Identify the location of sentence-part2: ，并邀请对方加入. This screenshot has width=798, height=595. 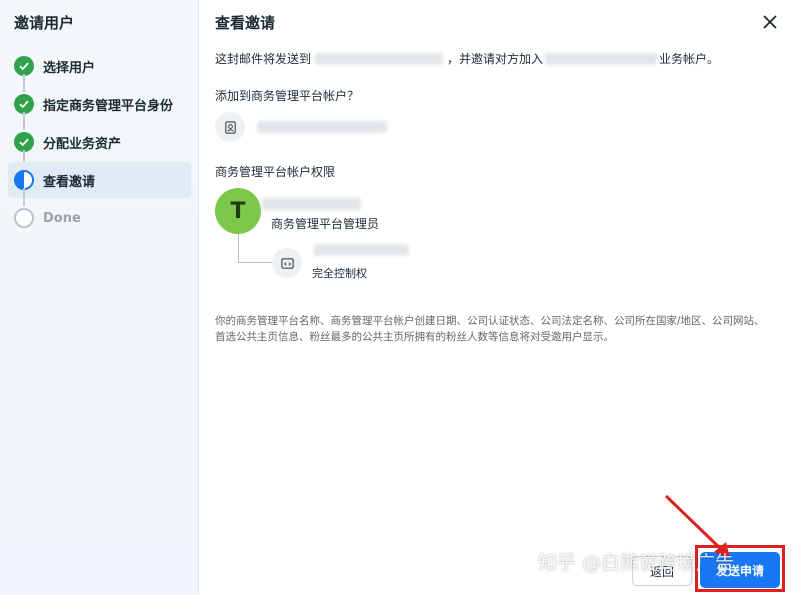
(495, 59).